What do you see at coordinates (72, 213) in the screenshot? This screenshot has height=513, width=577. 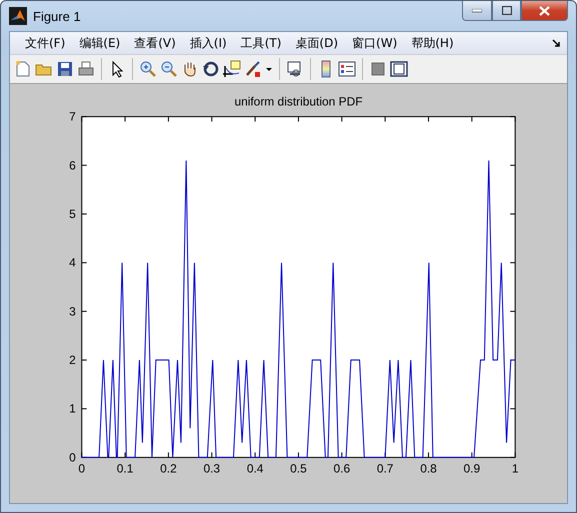 I see `y-tick-label: 5` at bounding box center [72, 213].